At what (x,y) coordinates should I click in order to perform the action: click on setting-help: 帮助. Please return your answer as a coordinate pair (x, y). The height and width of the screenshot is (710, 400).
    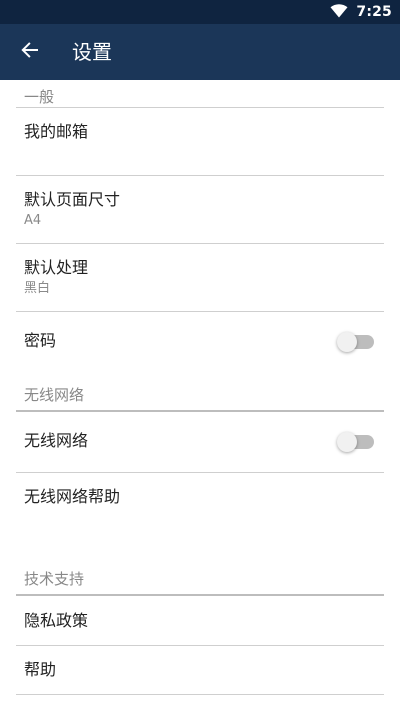
    Looking at the image, I should click on (200, 670).